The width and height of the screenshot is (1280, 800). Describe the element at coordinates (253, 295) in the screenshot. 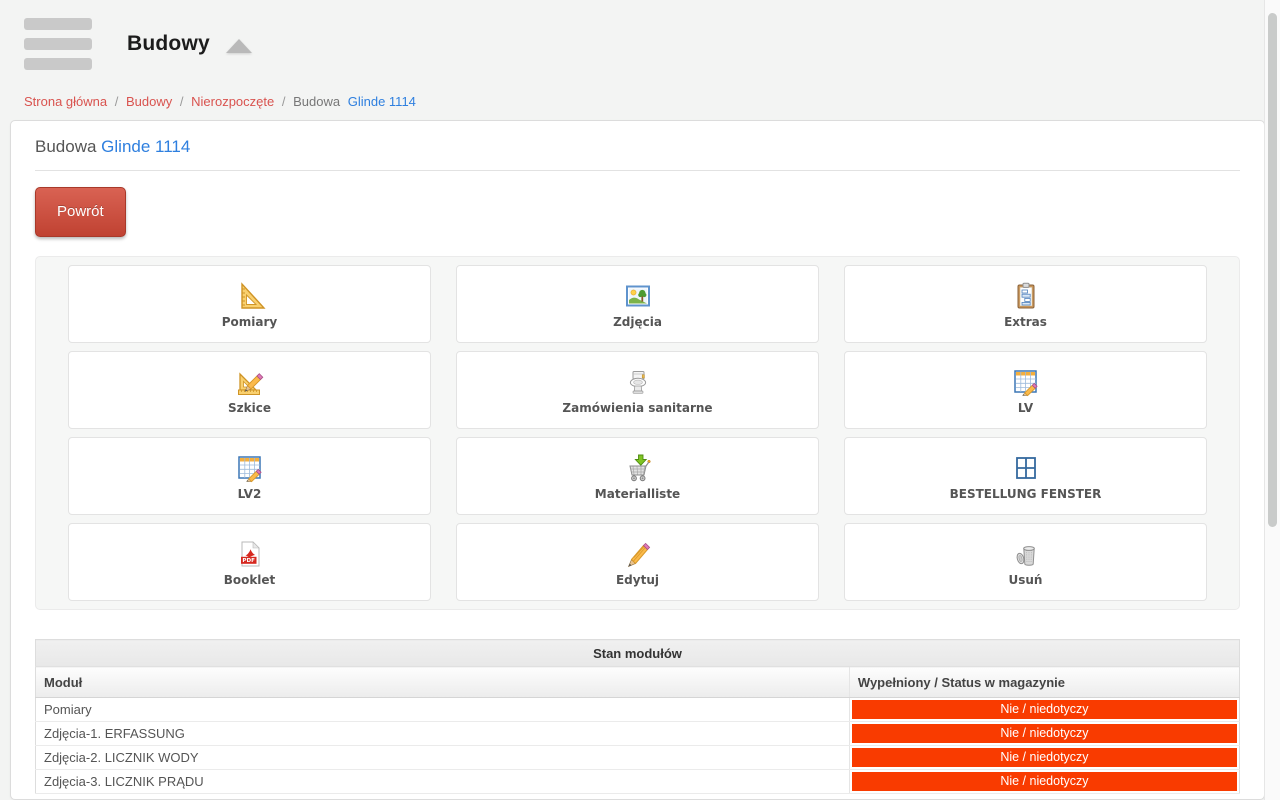

I see `set-square-icon` at that location.